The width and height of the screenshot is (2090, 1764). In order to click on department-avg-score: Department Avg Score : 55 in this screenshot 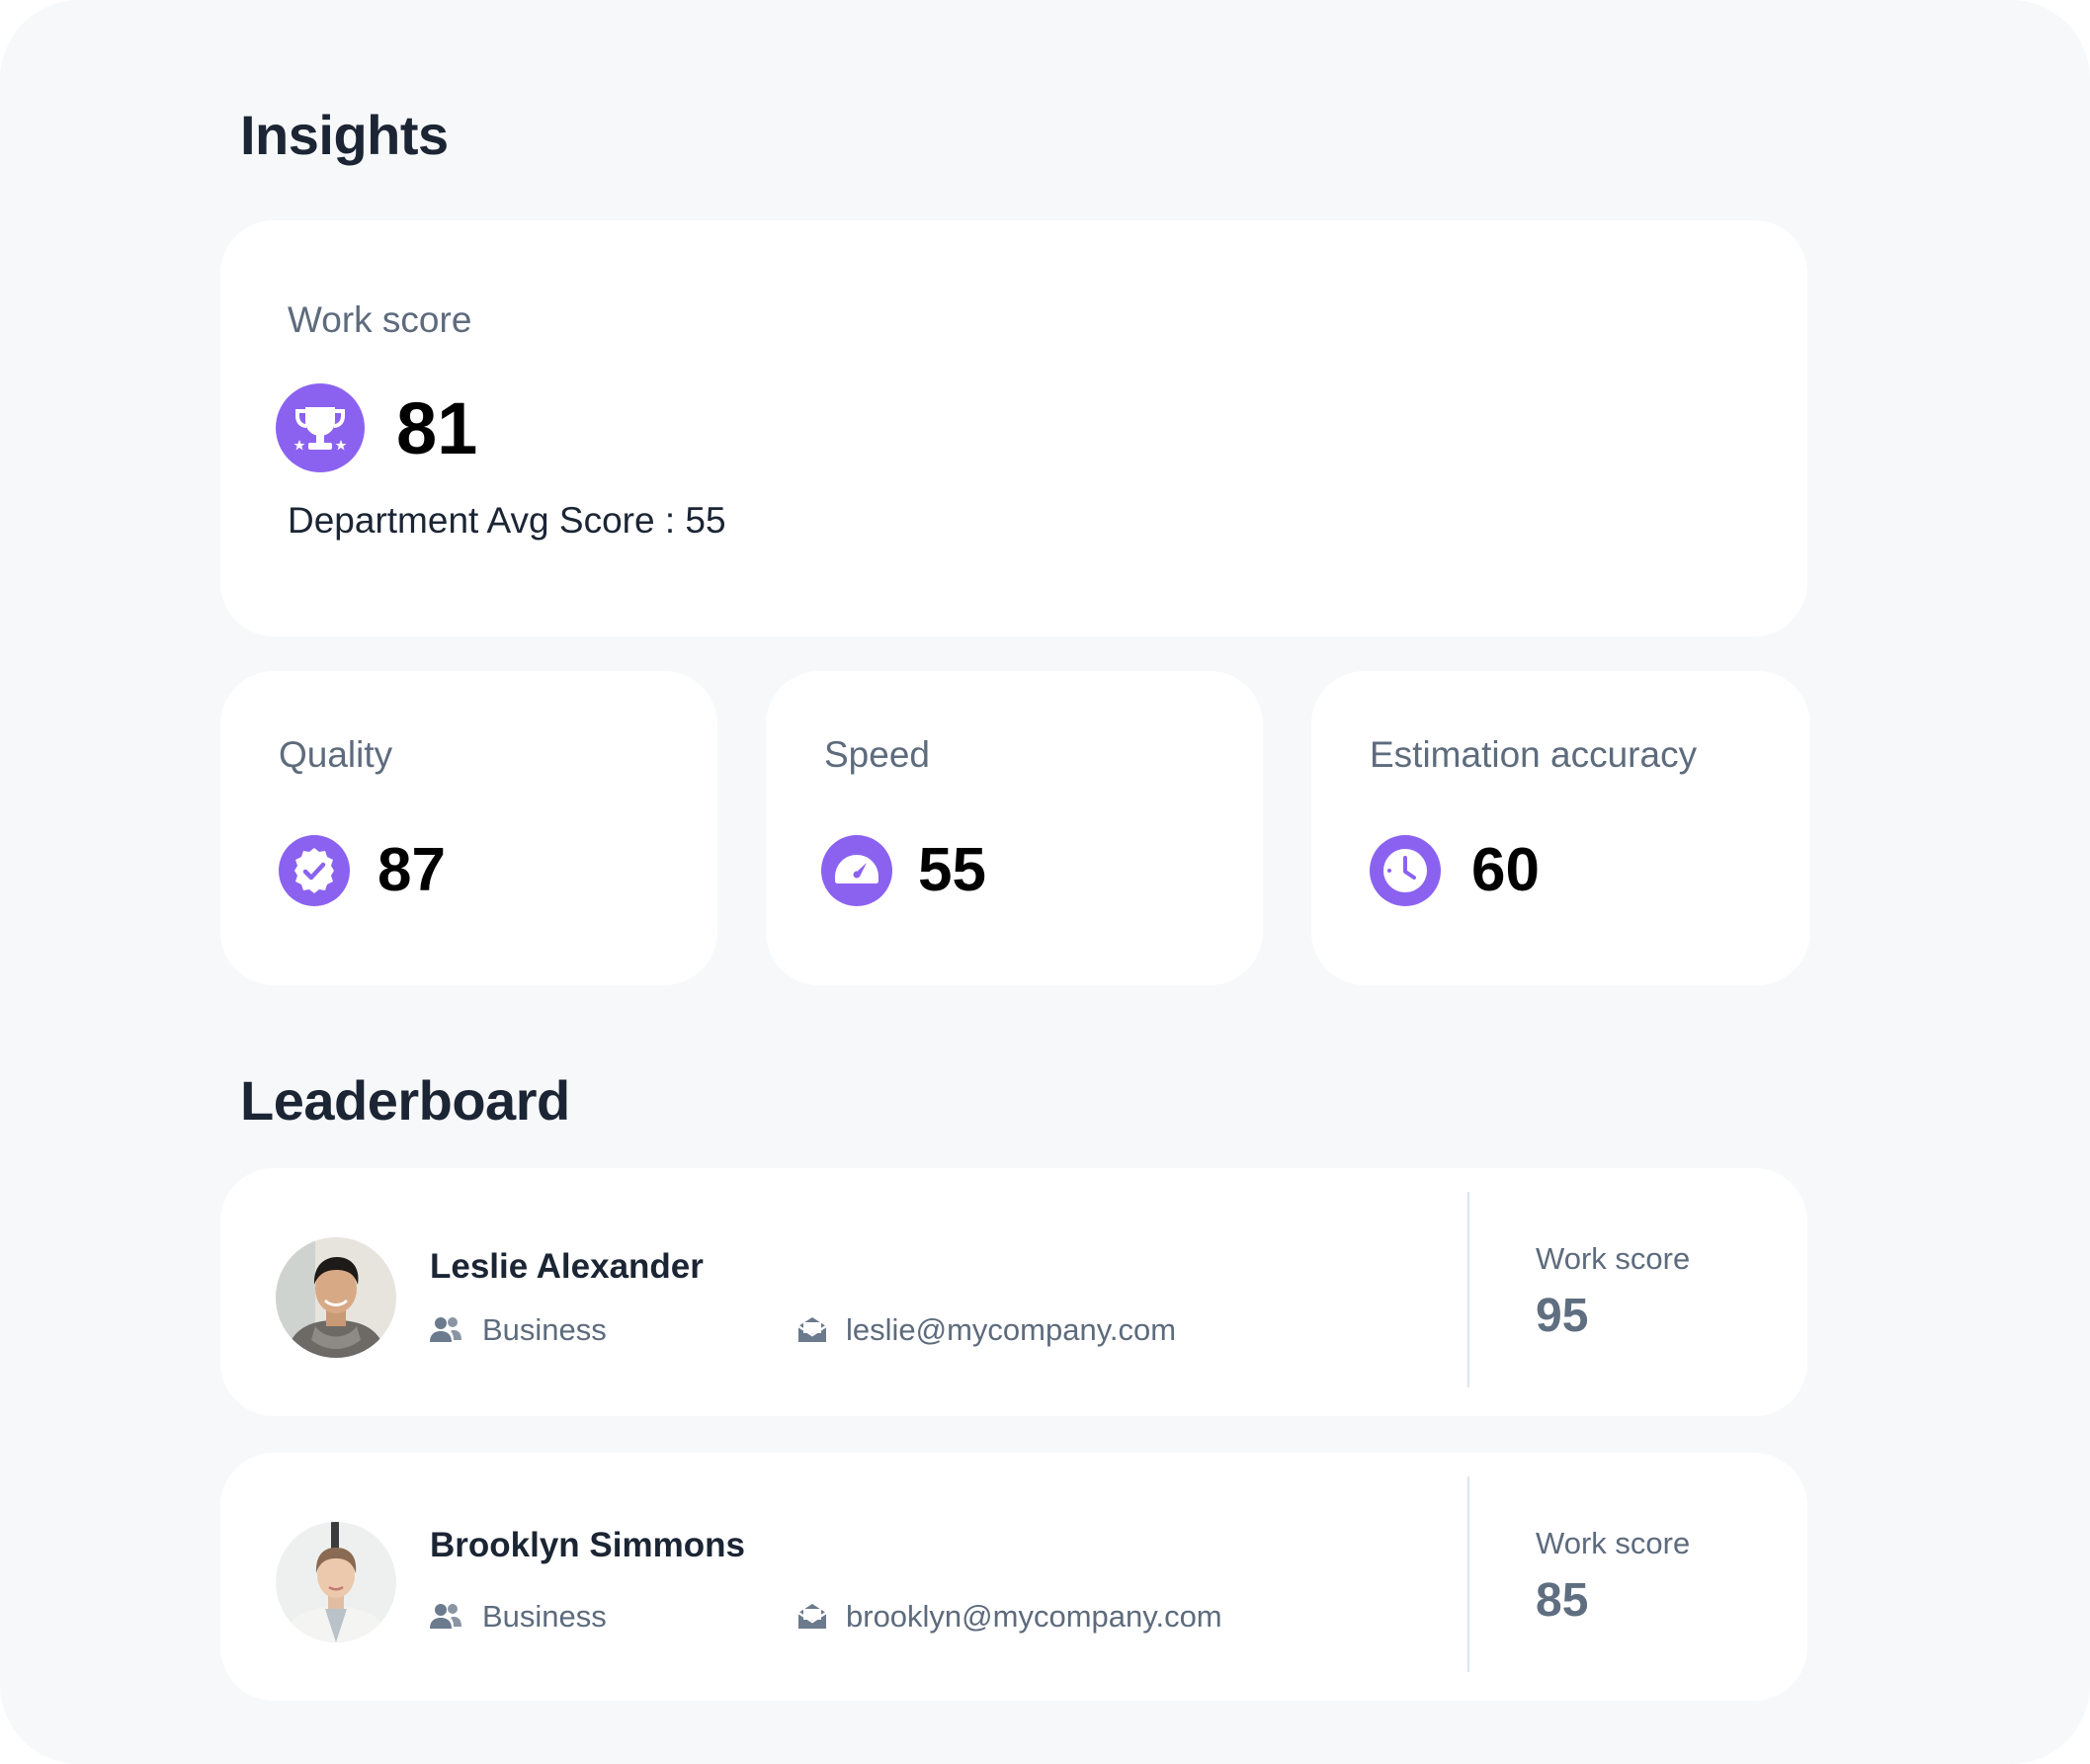, I will do `click(507, 520)`.